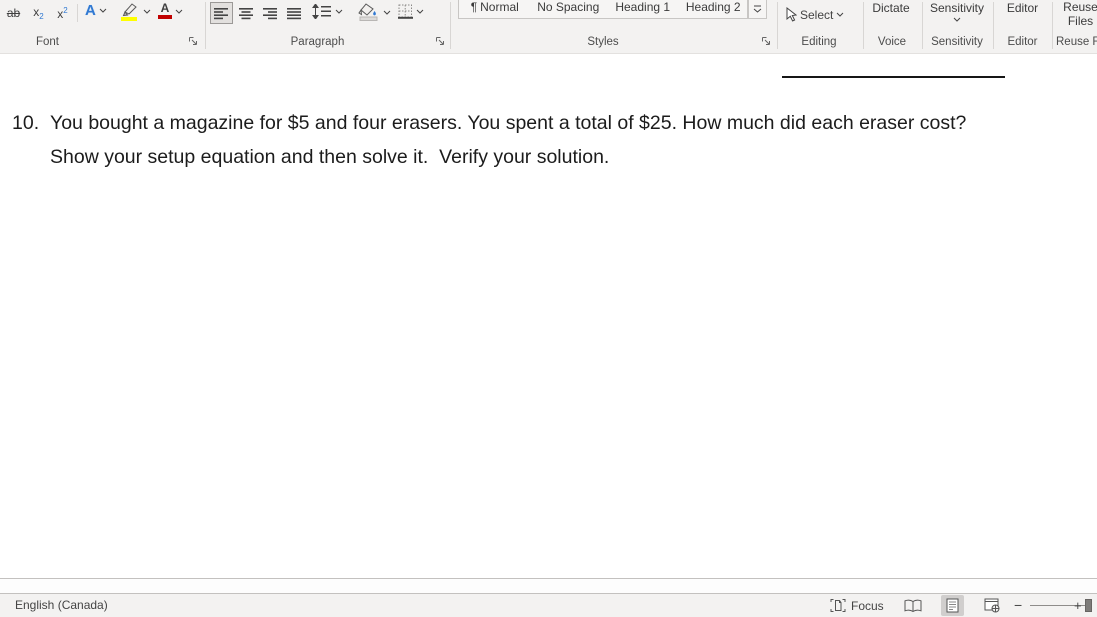 This screenshot has height=617, width=1097. Describe the element at coordinates (819, 42) in the screenshot. I see `editing-group-label: Editing` at that location.